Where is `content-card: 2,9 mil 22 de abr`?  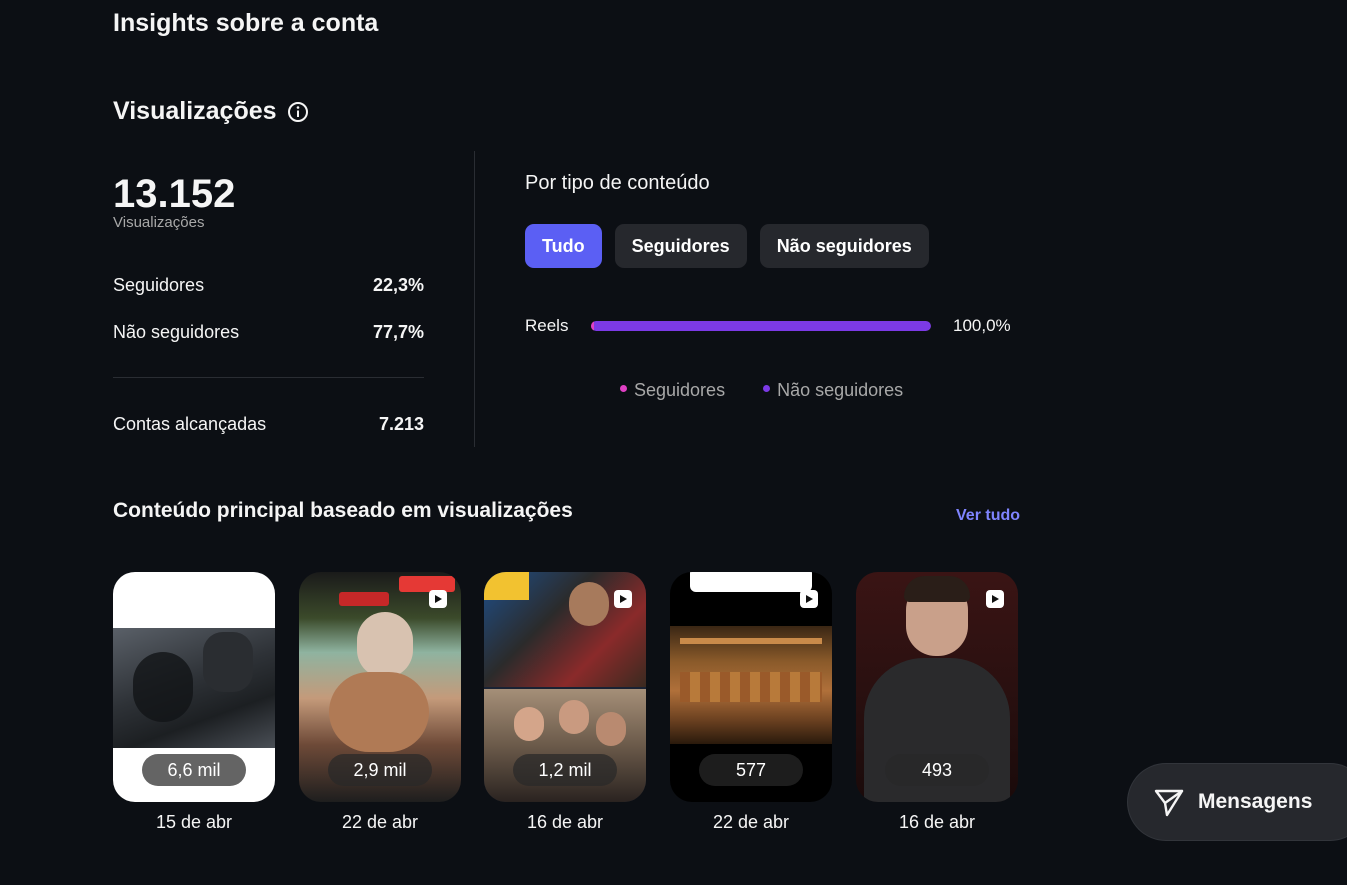 content-card: 2,9 mil 22 de abr is located at coordinates (380, 702).